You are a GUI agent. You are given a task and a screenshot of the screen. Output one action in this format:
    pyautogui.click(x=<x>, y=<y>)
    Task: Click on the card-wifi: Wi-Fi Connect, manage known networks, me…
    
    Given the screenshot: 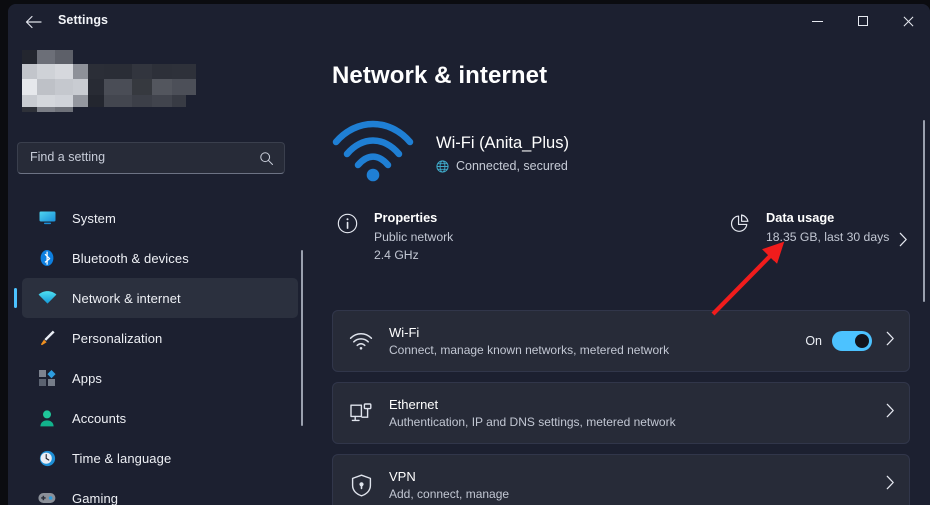 What is the action you would take?
    pyautogui.click(x=621, y=341)
    